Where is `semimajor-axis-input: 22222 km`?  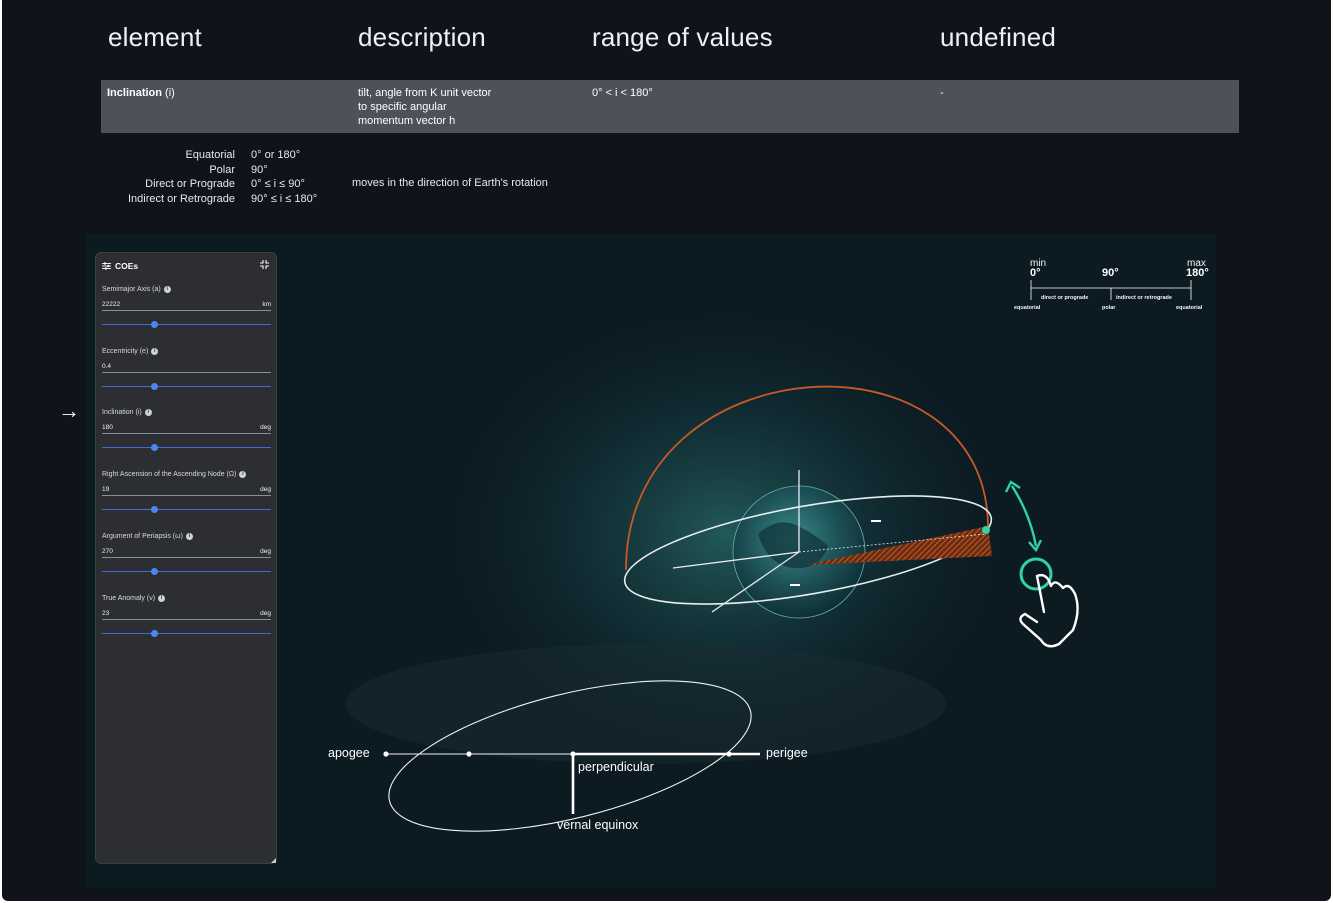 semimajor-axis-input: 22222 km is located at coordinates (186, 306).